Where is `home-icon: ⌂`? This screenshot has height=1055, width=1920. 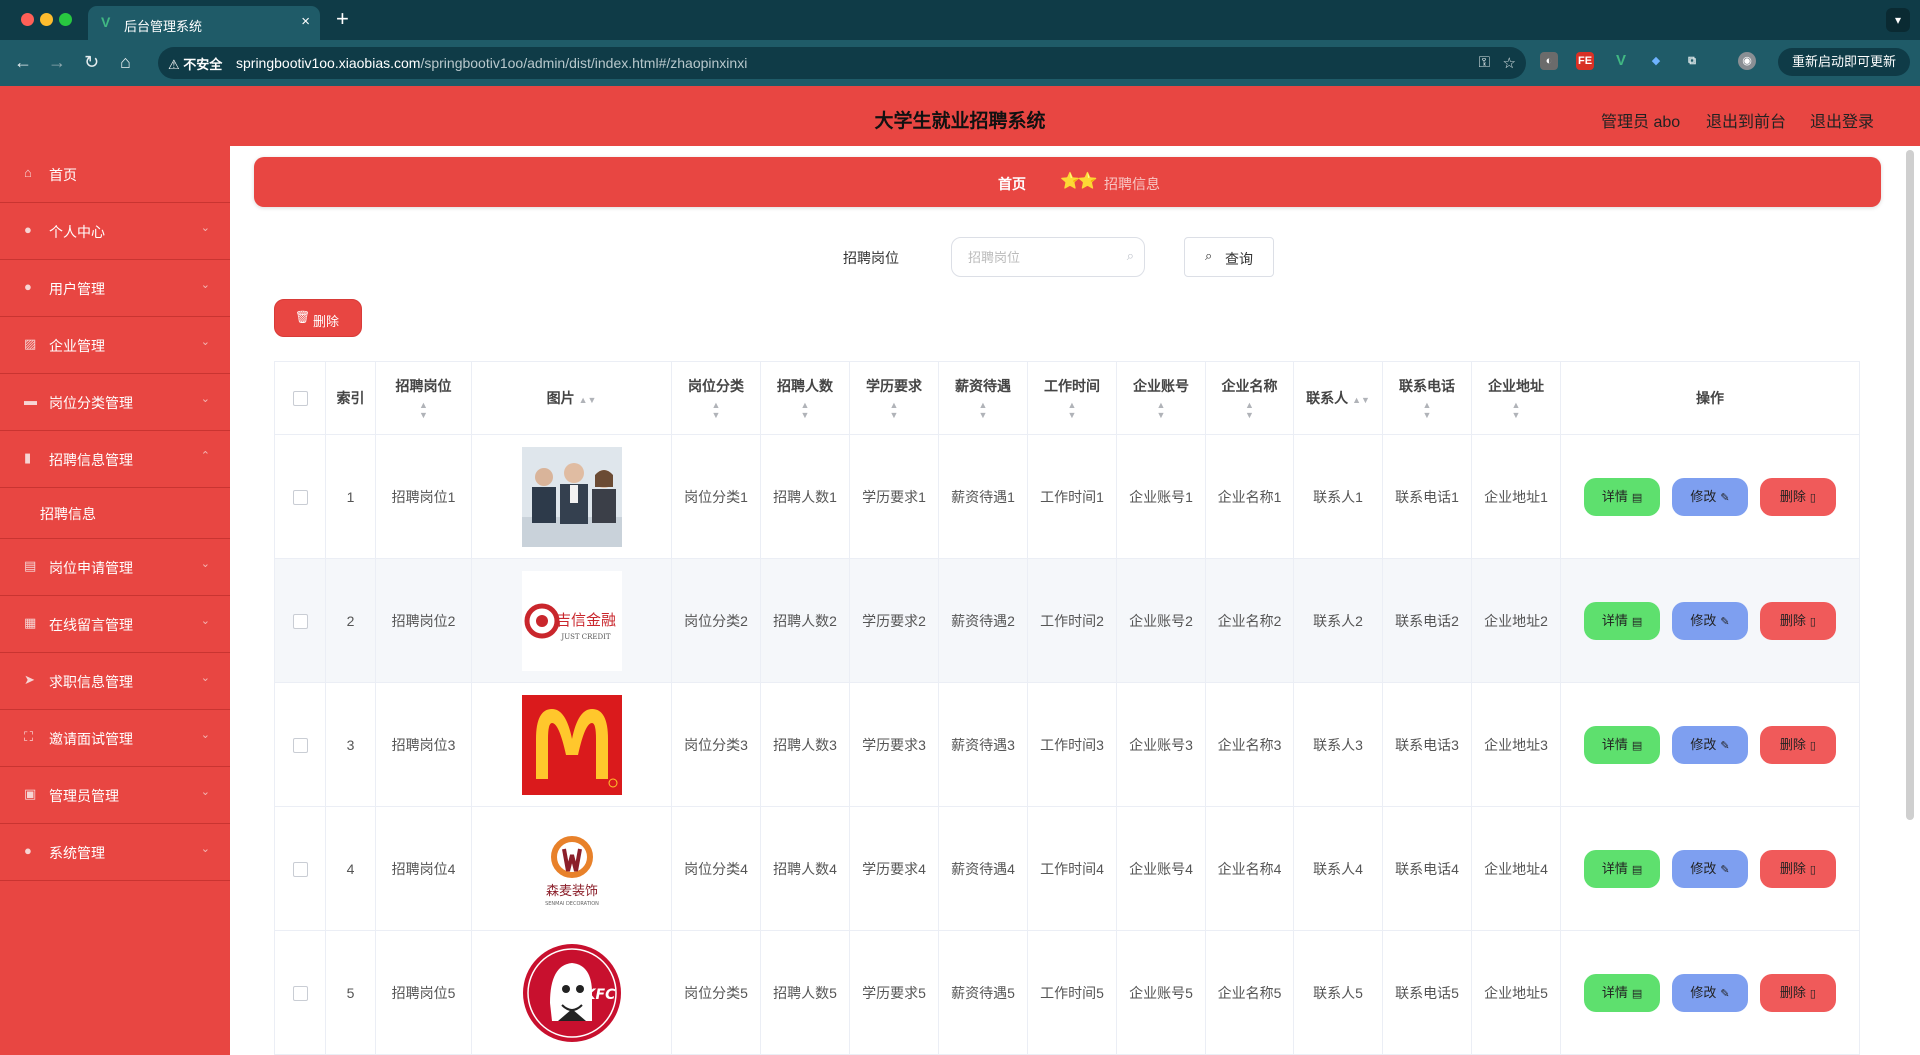
home-icon: ⌂ is located at coordinates (125, 62).